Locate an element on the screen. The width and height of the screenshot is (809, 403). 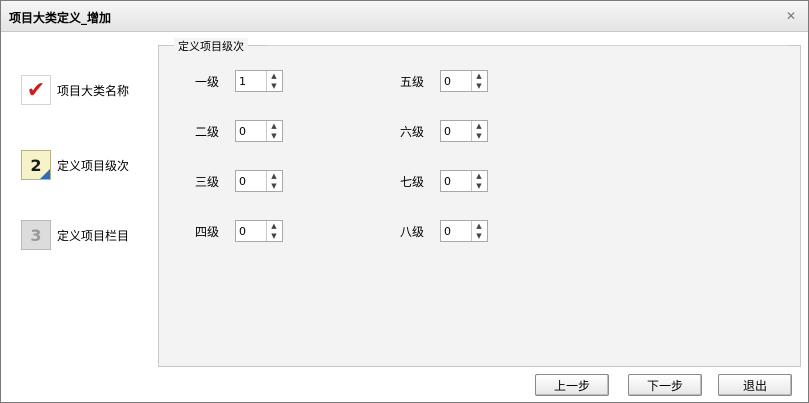
level-2-stepper: ▲ ▼ is located at coordinates (259, 131).